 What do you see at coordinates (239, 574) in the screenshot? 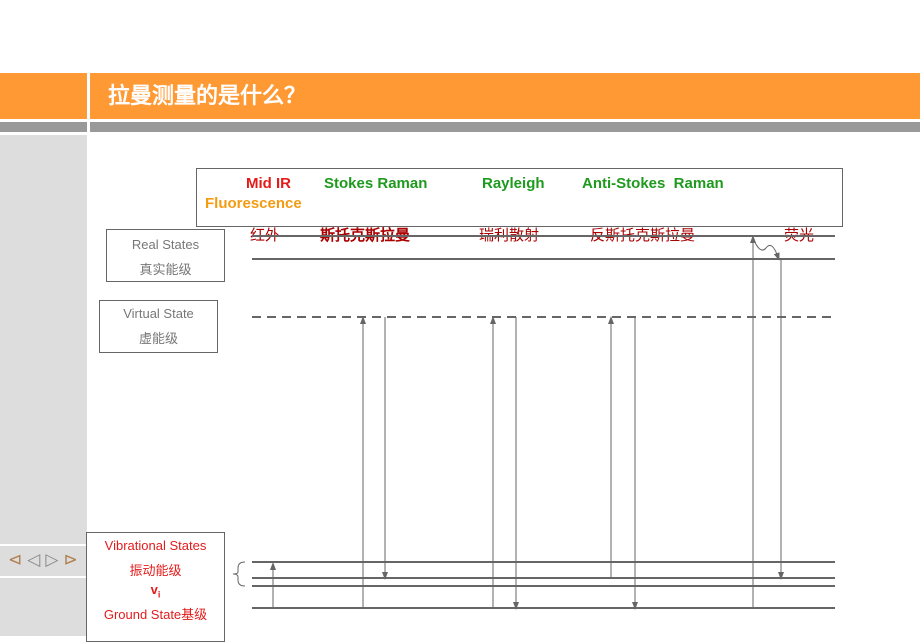
I see `vibrational-brace` at bounding box center [239, 574].